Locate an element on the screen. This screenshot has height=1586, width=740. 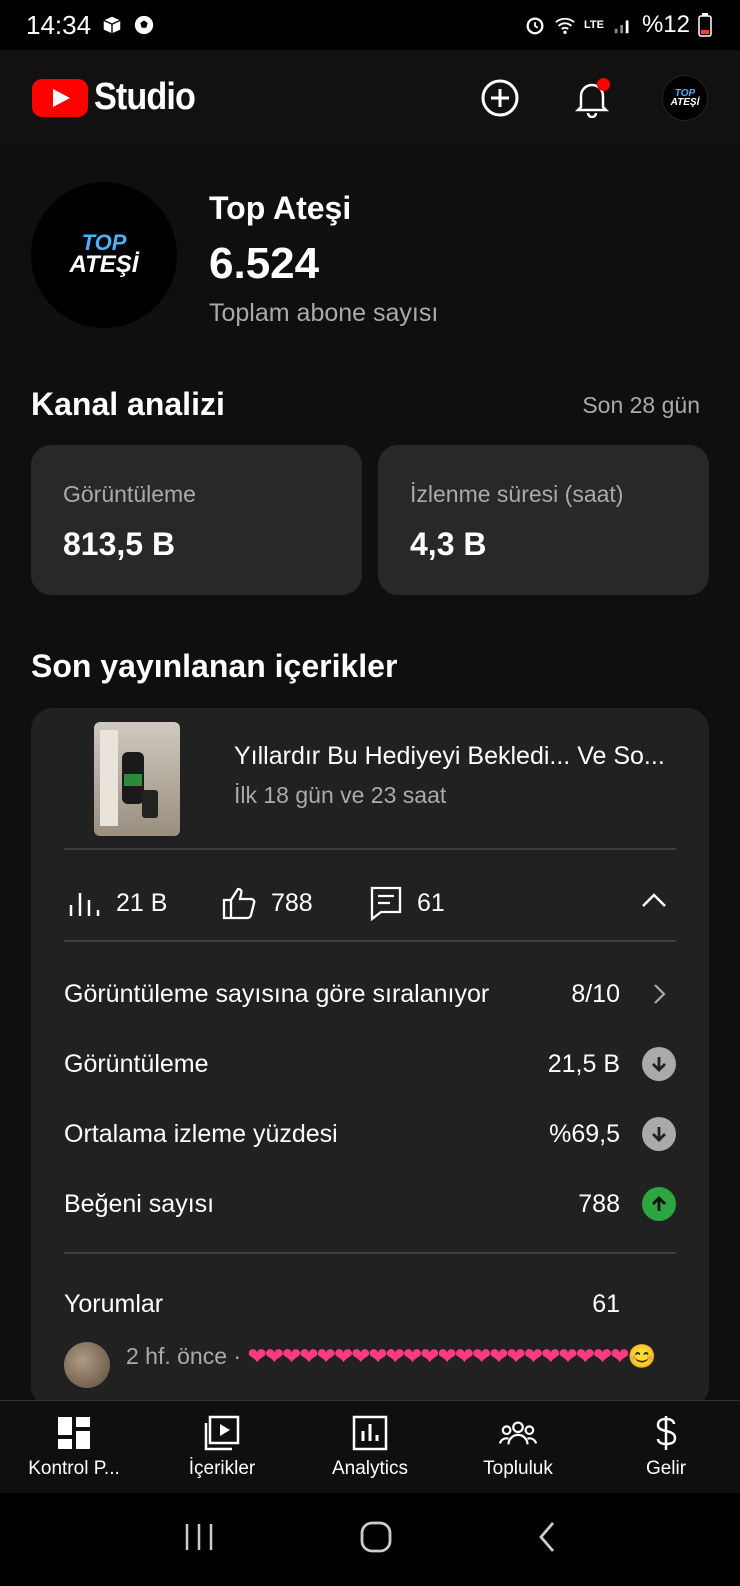
account-avatar: TOP ATEŞİ is located at coordinates (685, 97).